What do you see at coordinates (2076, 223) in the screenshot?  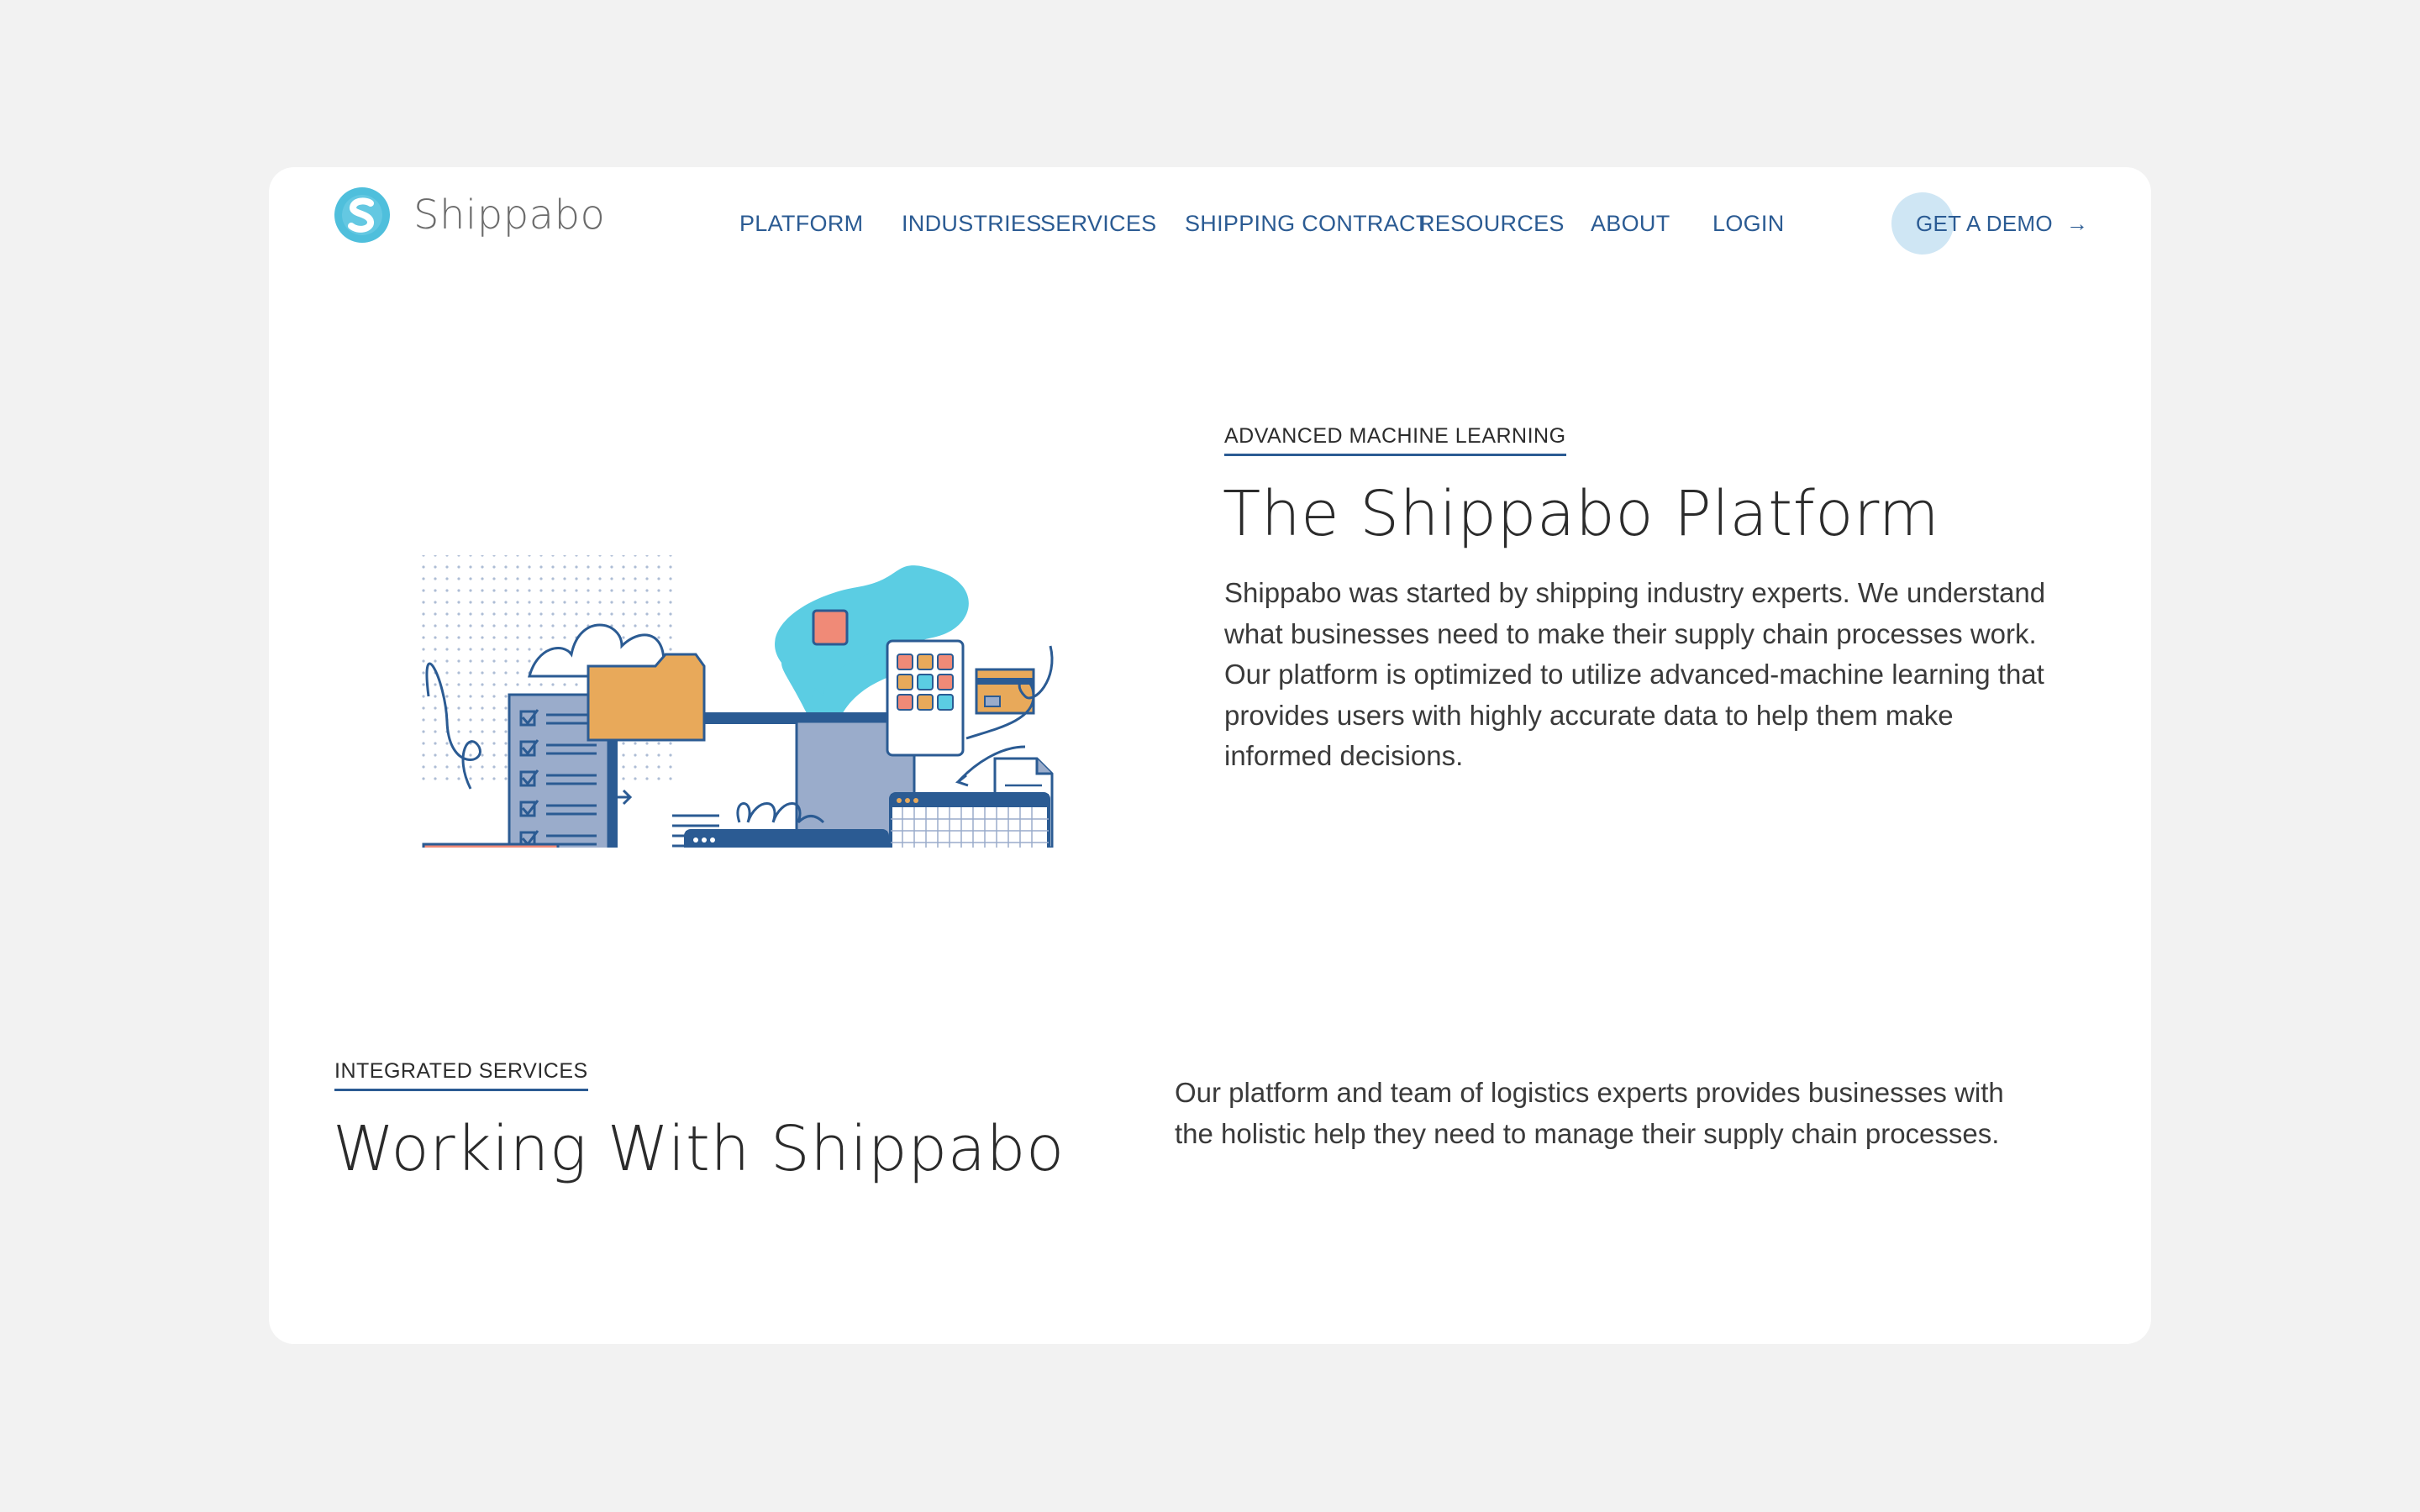 I see `arrow-right-icon: →` at bounding box center [2076, 223].